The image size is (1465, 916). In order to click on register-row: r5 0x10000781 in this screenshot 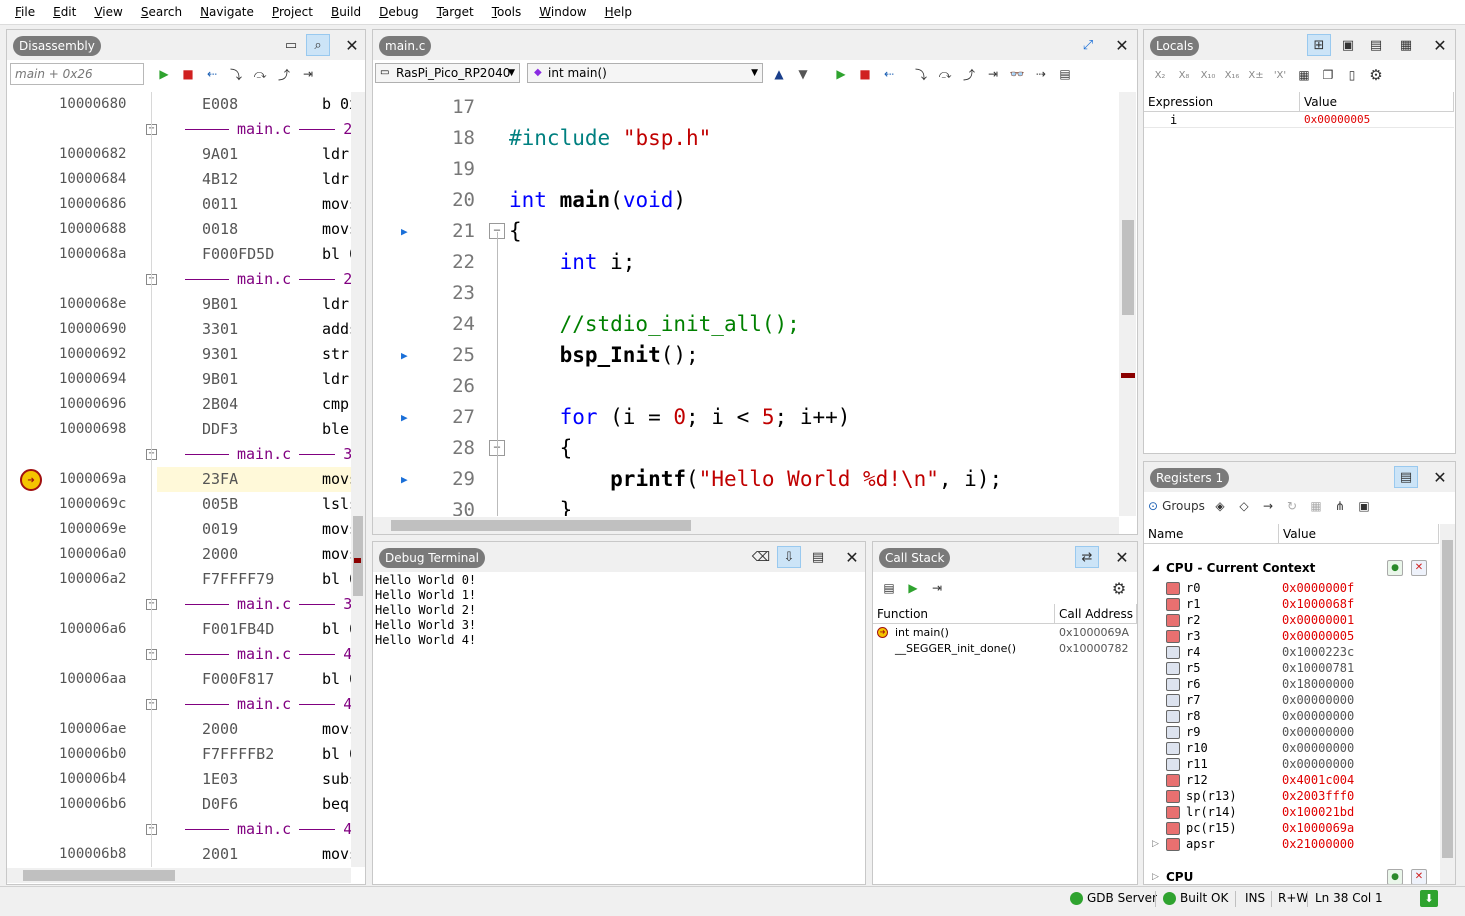, I will do `click(1289, 668)`.